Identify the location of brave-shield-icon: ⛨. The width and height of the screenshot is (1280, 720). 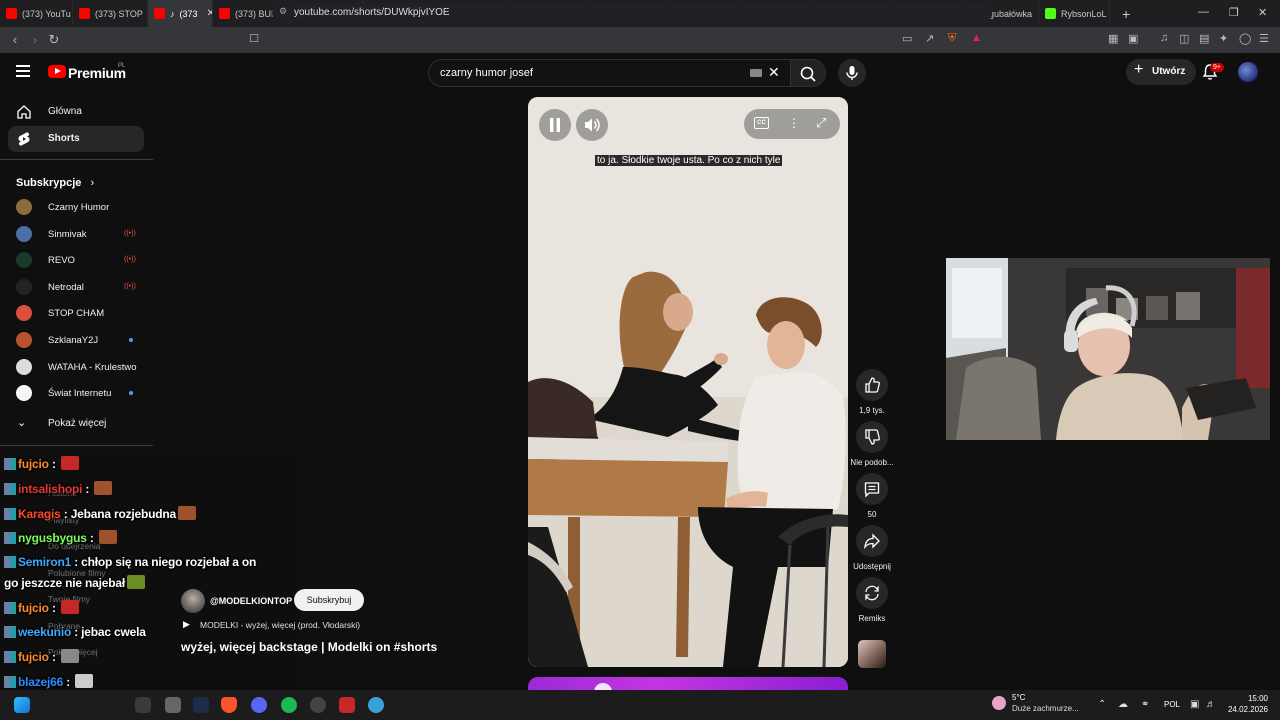
(952, 38).